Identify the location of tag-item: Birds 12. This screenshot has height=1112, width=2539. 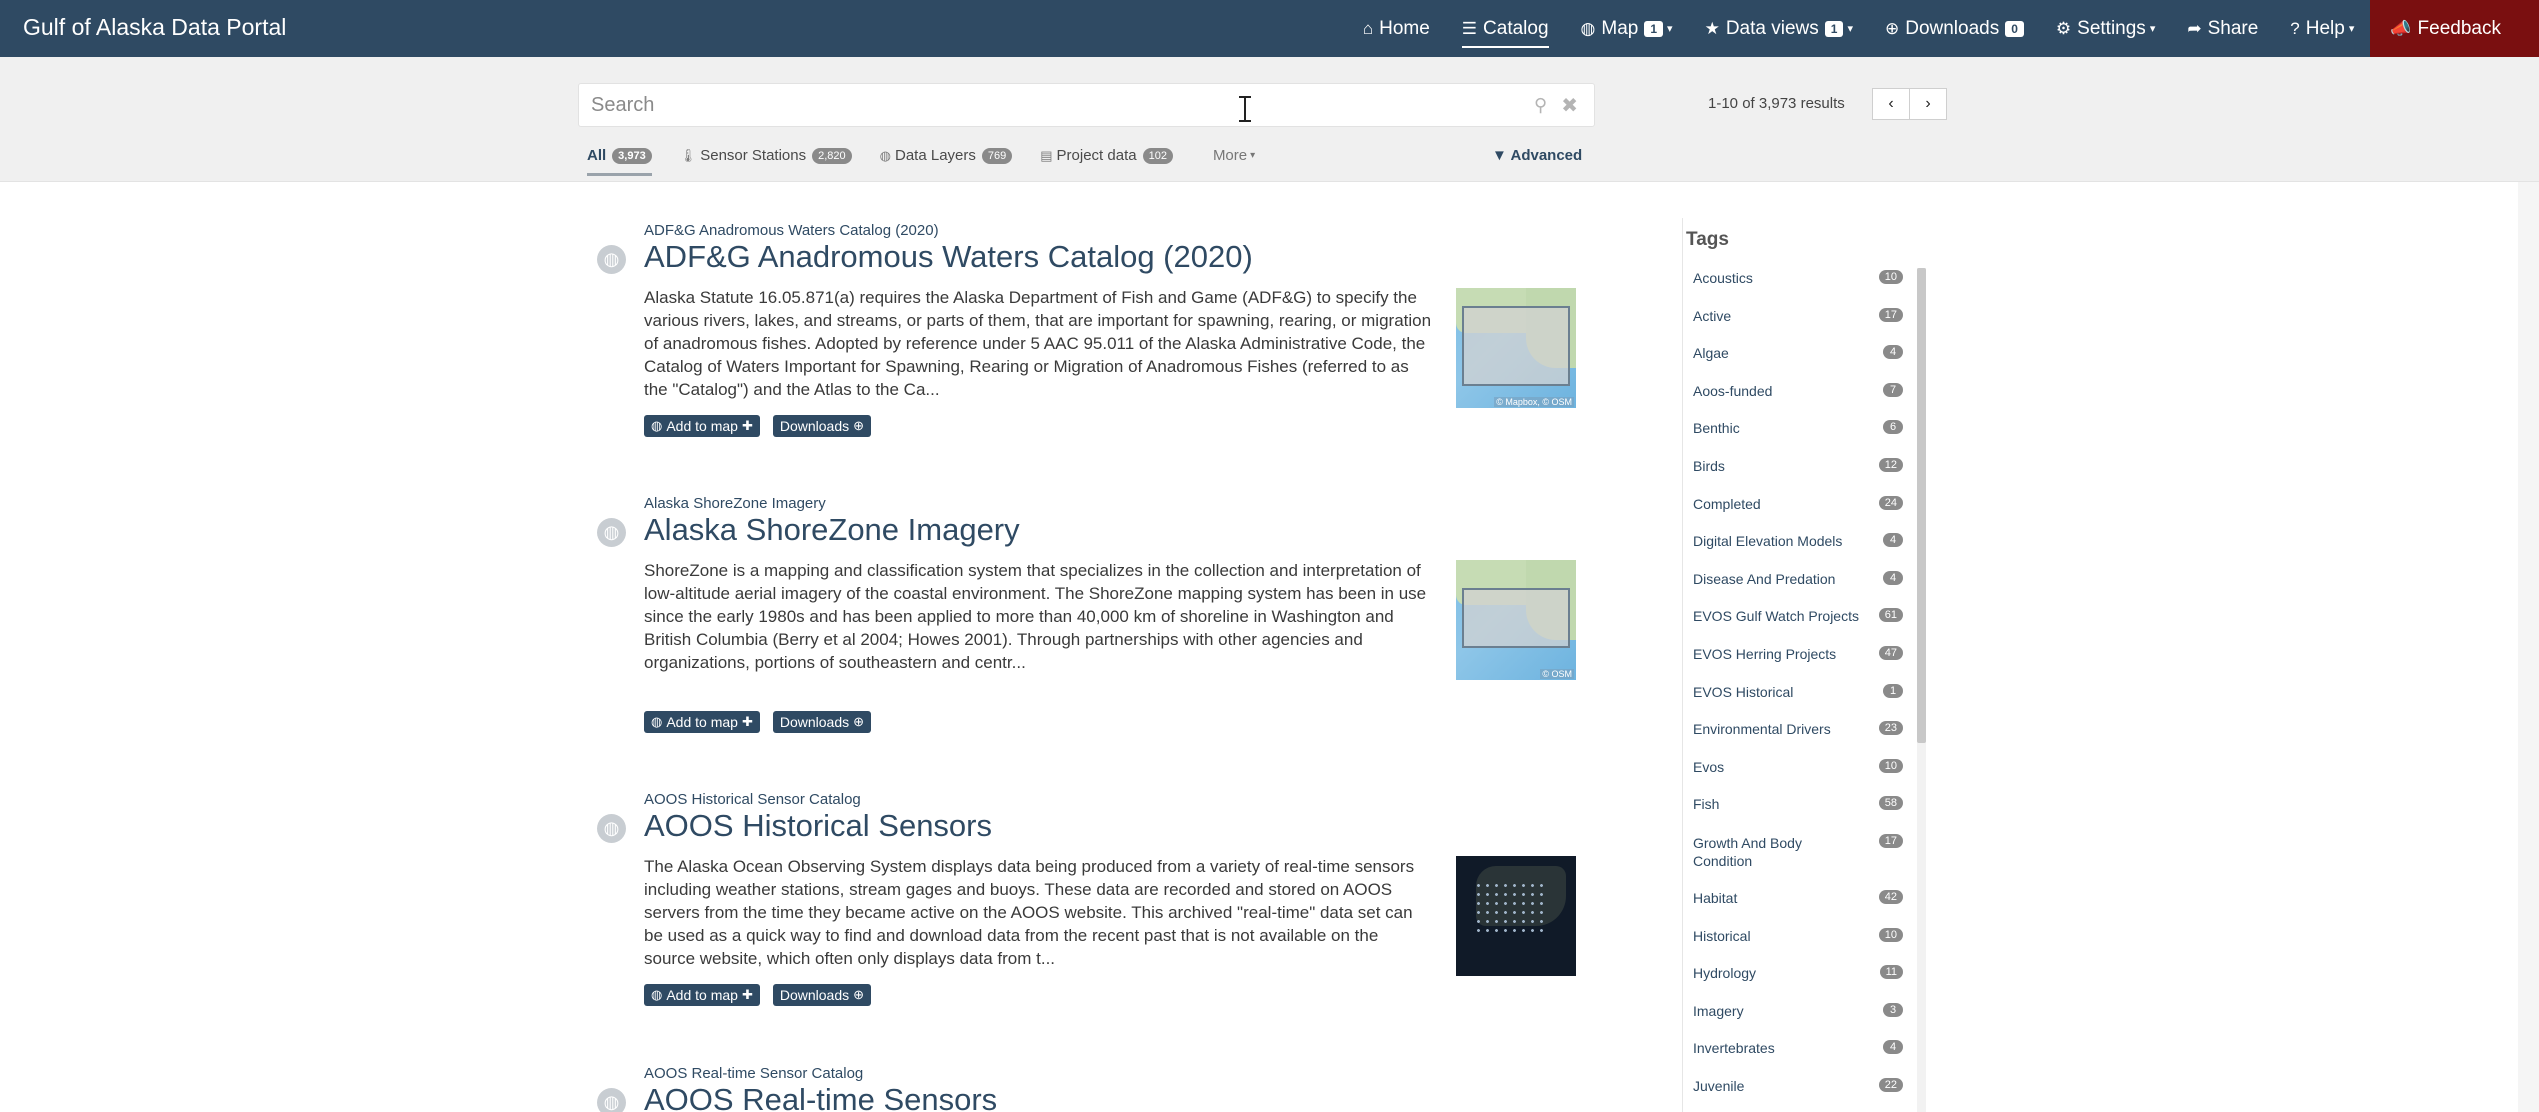
(1798, 476).